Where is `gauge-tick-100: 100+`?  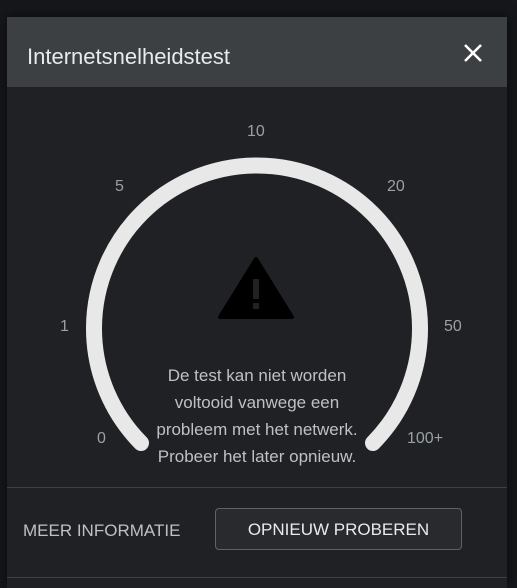
gauge-tick-100: 100+ is located at coordinates (425, 438).